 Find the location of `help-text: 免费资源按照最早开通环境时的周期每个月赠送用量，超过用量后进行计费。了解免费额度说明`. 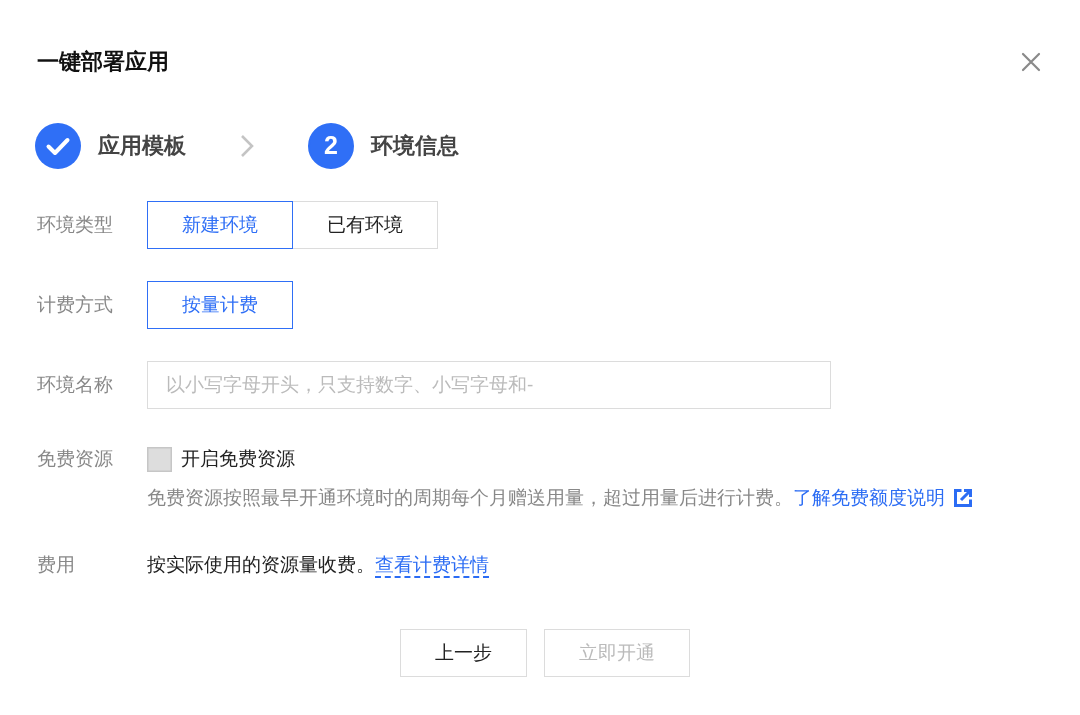

help-text: 免费资源按照最早开通环境时的周期每个月赠送用量，超过用量后进行计费。了解免费额度说明 is located at coordinates (559, 498).